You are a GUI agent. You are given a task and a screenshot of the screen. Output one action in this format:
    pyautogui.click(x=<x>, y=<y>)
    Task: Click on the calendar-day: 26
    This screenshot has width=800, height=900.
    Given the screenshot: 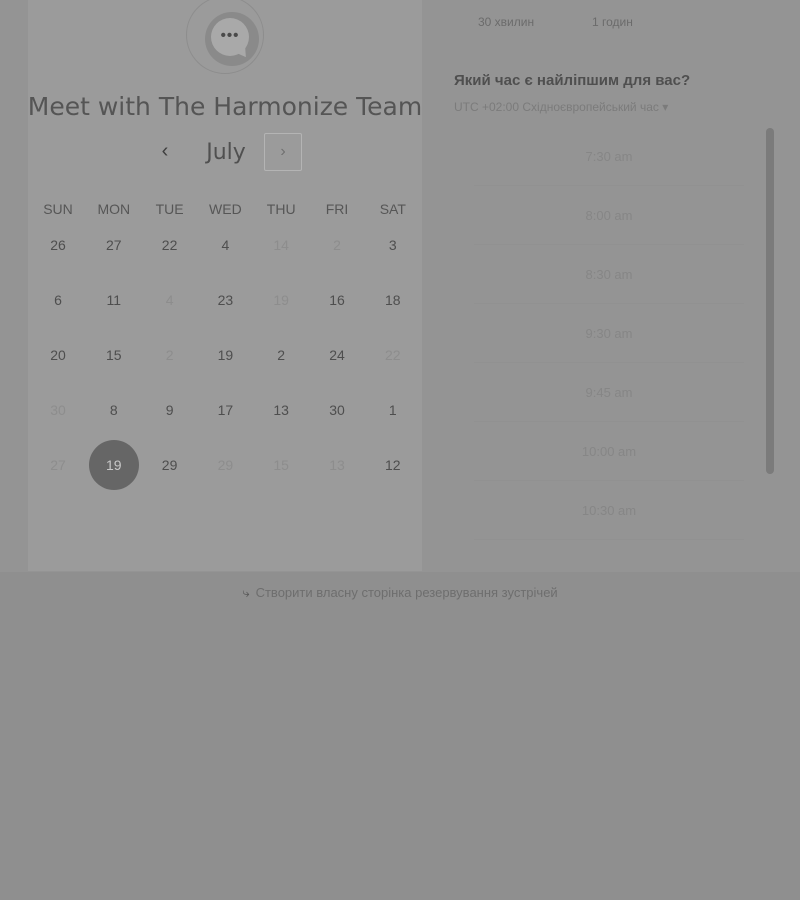 What is the action you would take?
    pyautogui.click(x=58, y=245)
    